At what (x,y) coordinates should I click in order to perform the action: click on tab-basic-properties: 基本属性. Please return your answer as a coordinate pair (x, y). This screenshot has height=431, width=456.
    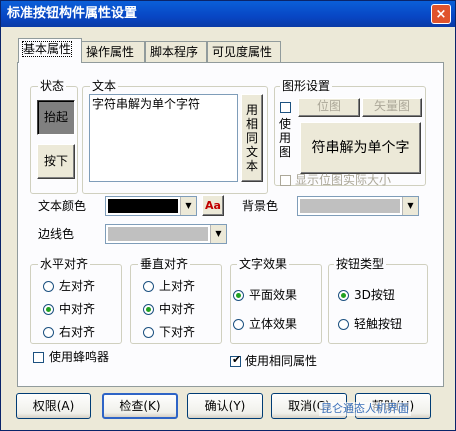
    Looking at the image, I should click on (50, 50).